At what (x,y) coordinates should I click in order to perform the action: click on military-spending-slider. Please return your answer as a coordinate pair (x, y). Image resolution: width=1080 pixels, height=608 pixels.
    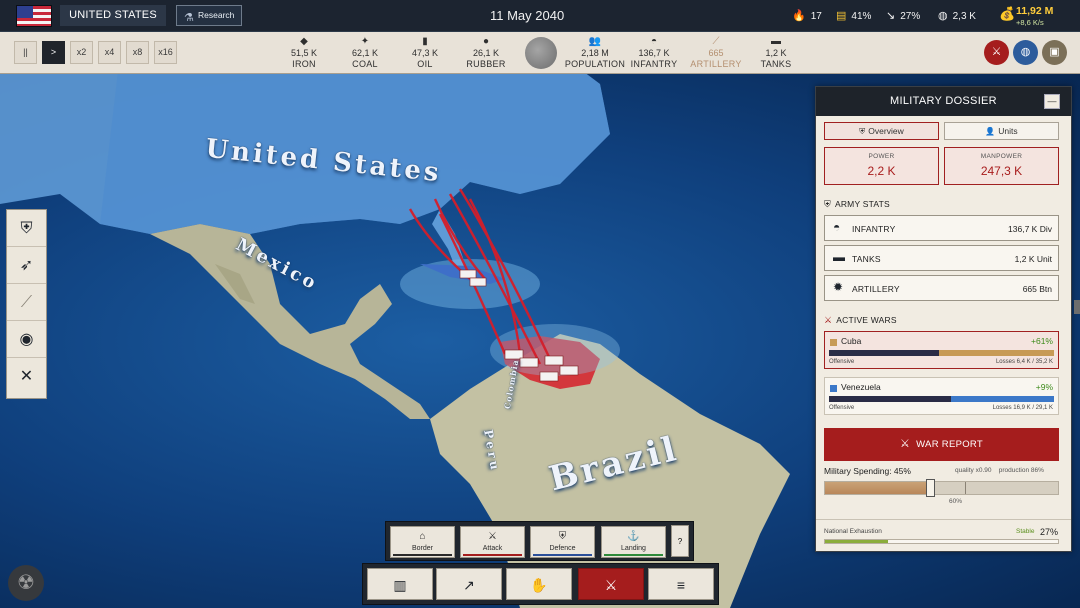
    Looking at the image, I should click on (941, 488).